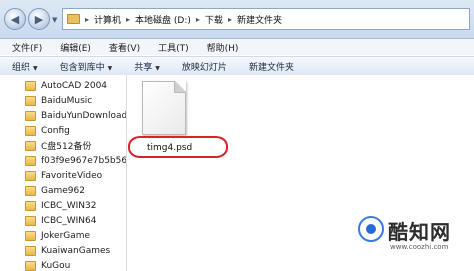 Image resolution: width=474 pixels, height=271 pixels. What do you see at coordinates (143, 67) in the screenshot?
I see `share-label: 共享` at bounding box center [143, 67].